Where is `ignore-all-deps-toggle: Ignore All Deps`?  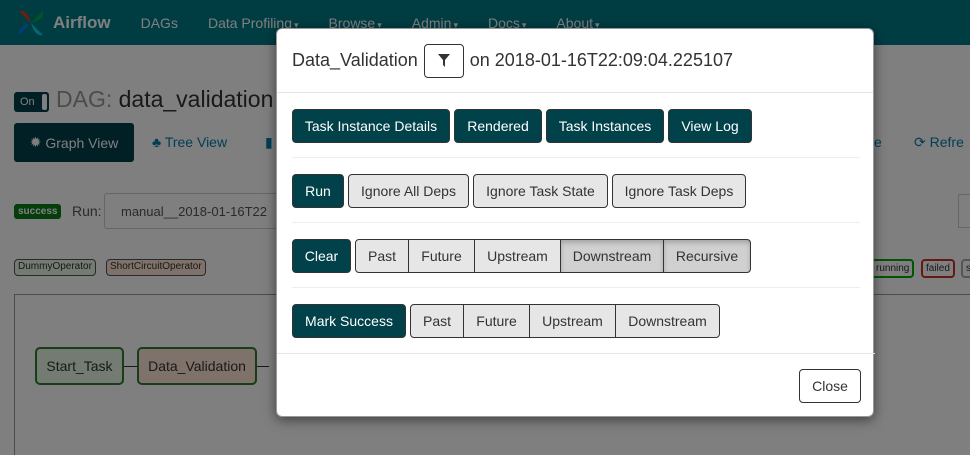
ignore-all-deps-toggle: Ignore All Deps is located at coordinates (408, 191).